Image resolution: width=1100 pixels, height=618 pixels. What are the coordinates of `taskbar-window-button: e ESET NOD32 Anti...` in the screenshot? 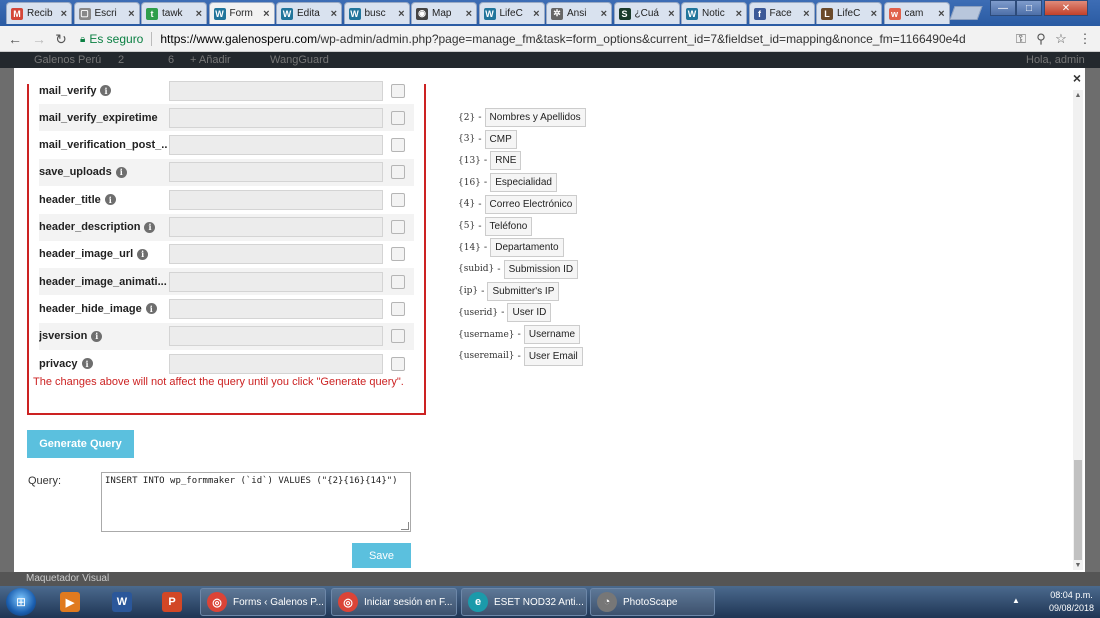 It's located at (524, 602).